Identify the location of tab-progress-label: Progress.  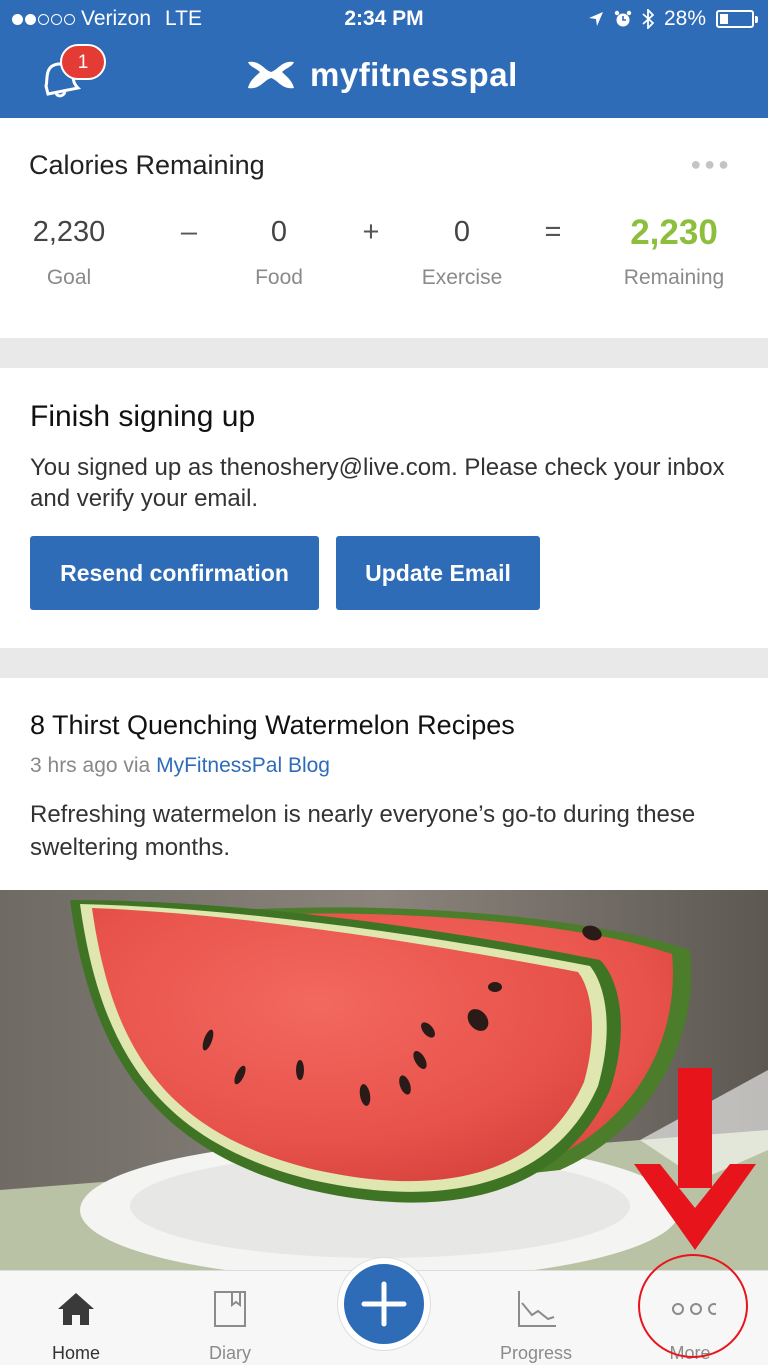
(536, 1353).